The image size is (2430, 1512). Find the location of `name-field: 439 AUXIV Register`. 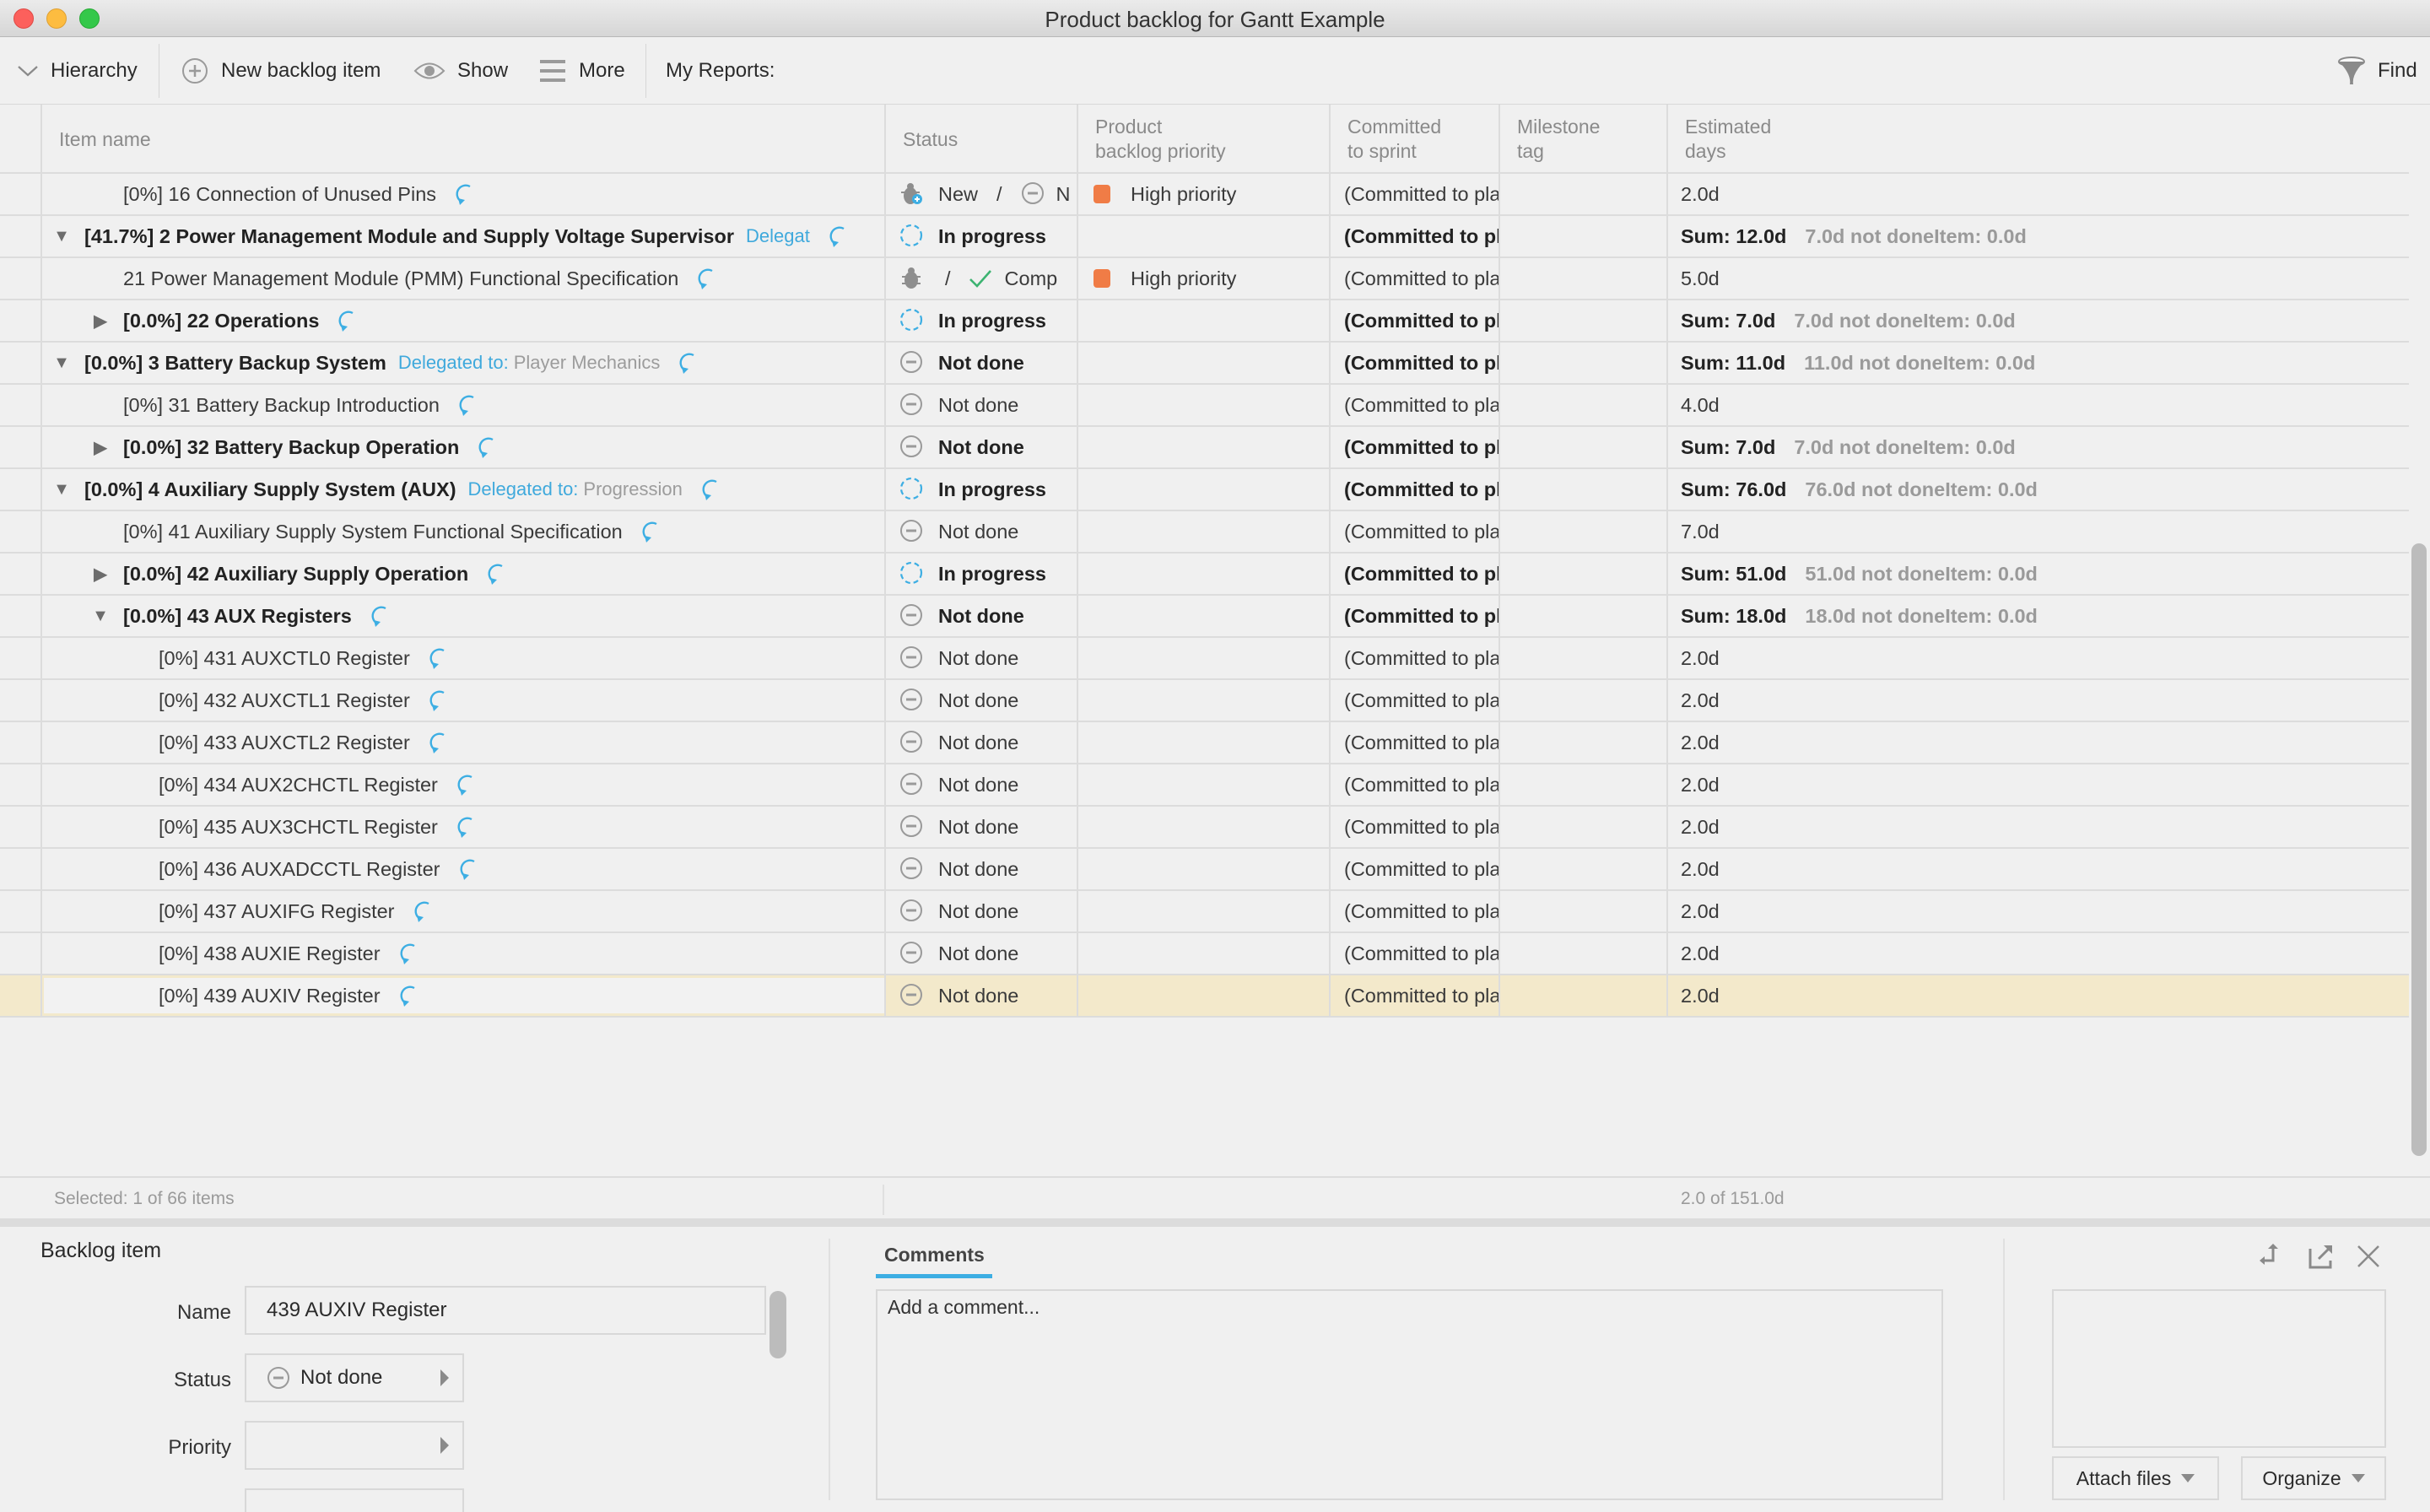

name-field: 439 AUXIV Register is located at coordinates (505, 1310).